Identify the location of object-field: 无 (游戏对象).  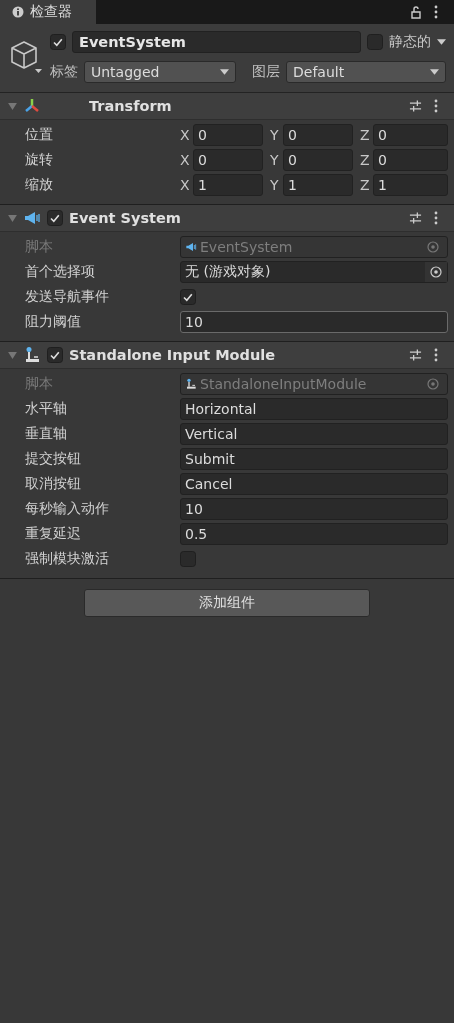
(314, 272).